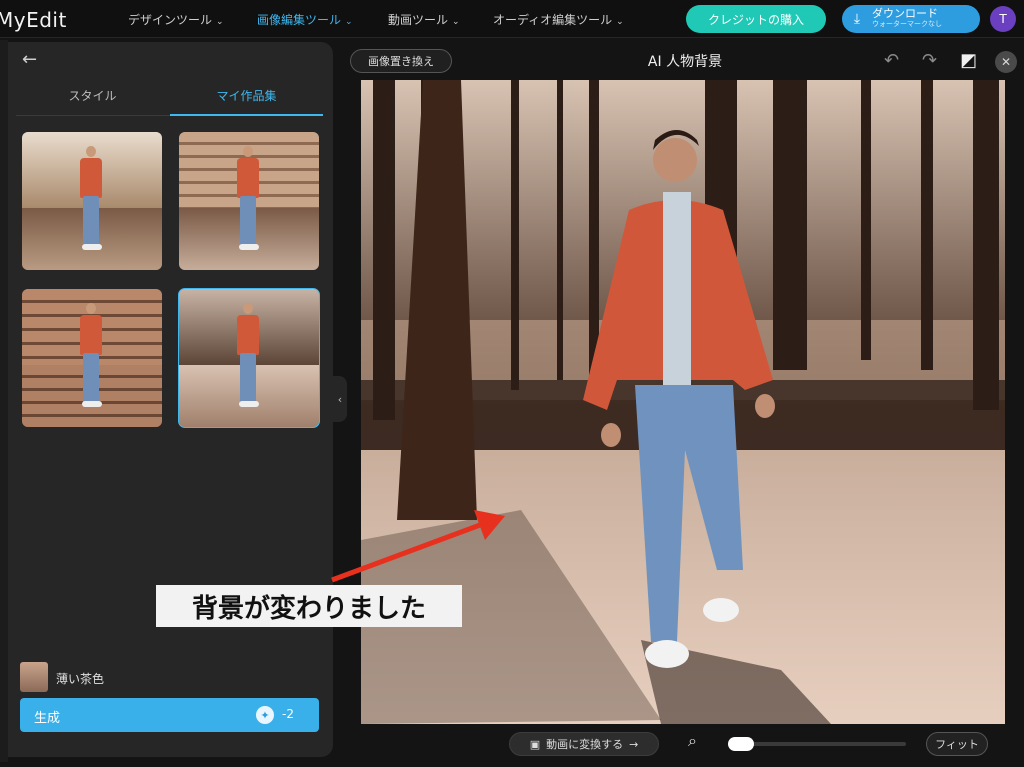  I want to click on tab-my-works: マイ作品集, so click(246, 95).